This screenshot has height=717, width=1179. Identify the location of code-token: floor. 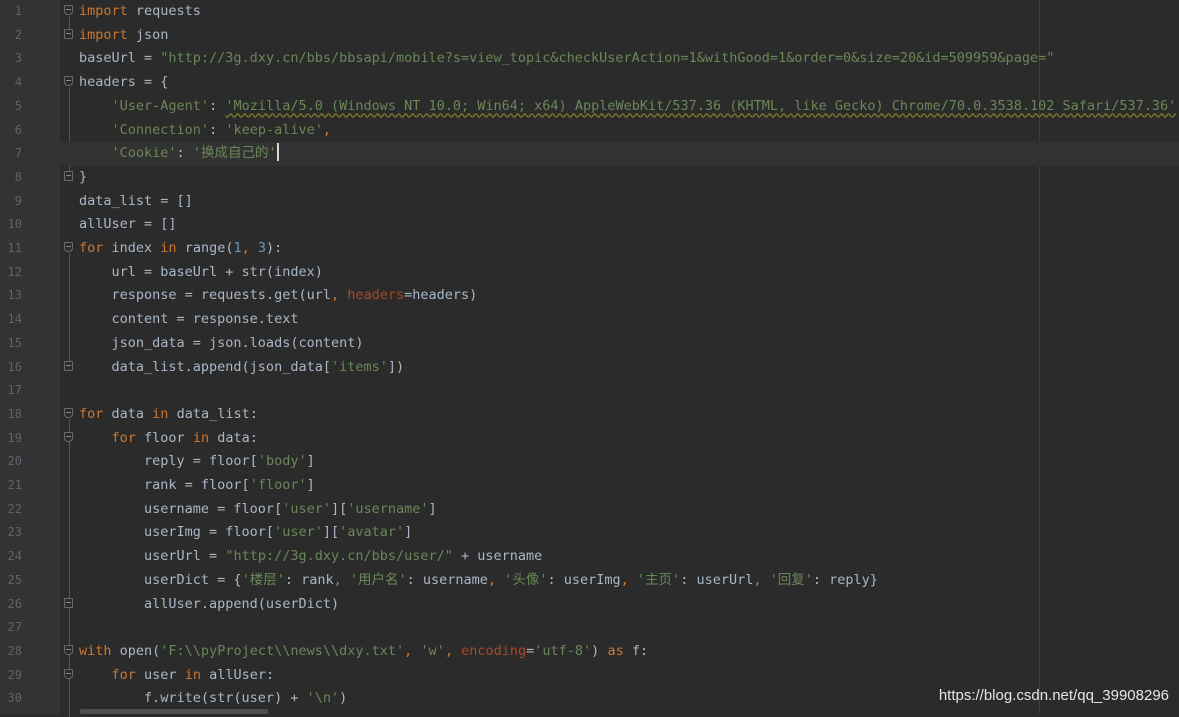
(164, 437).